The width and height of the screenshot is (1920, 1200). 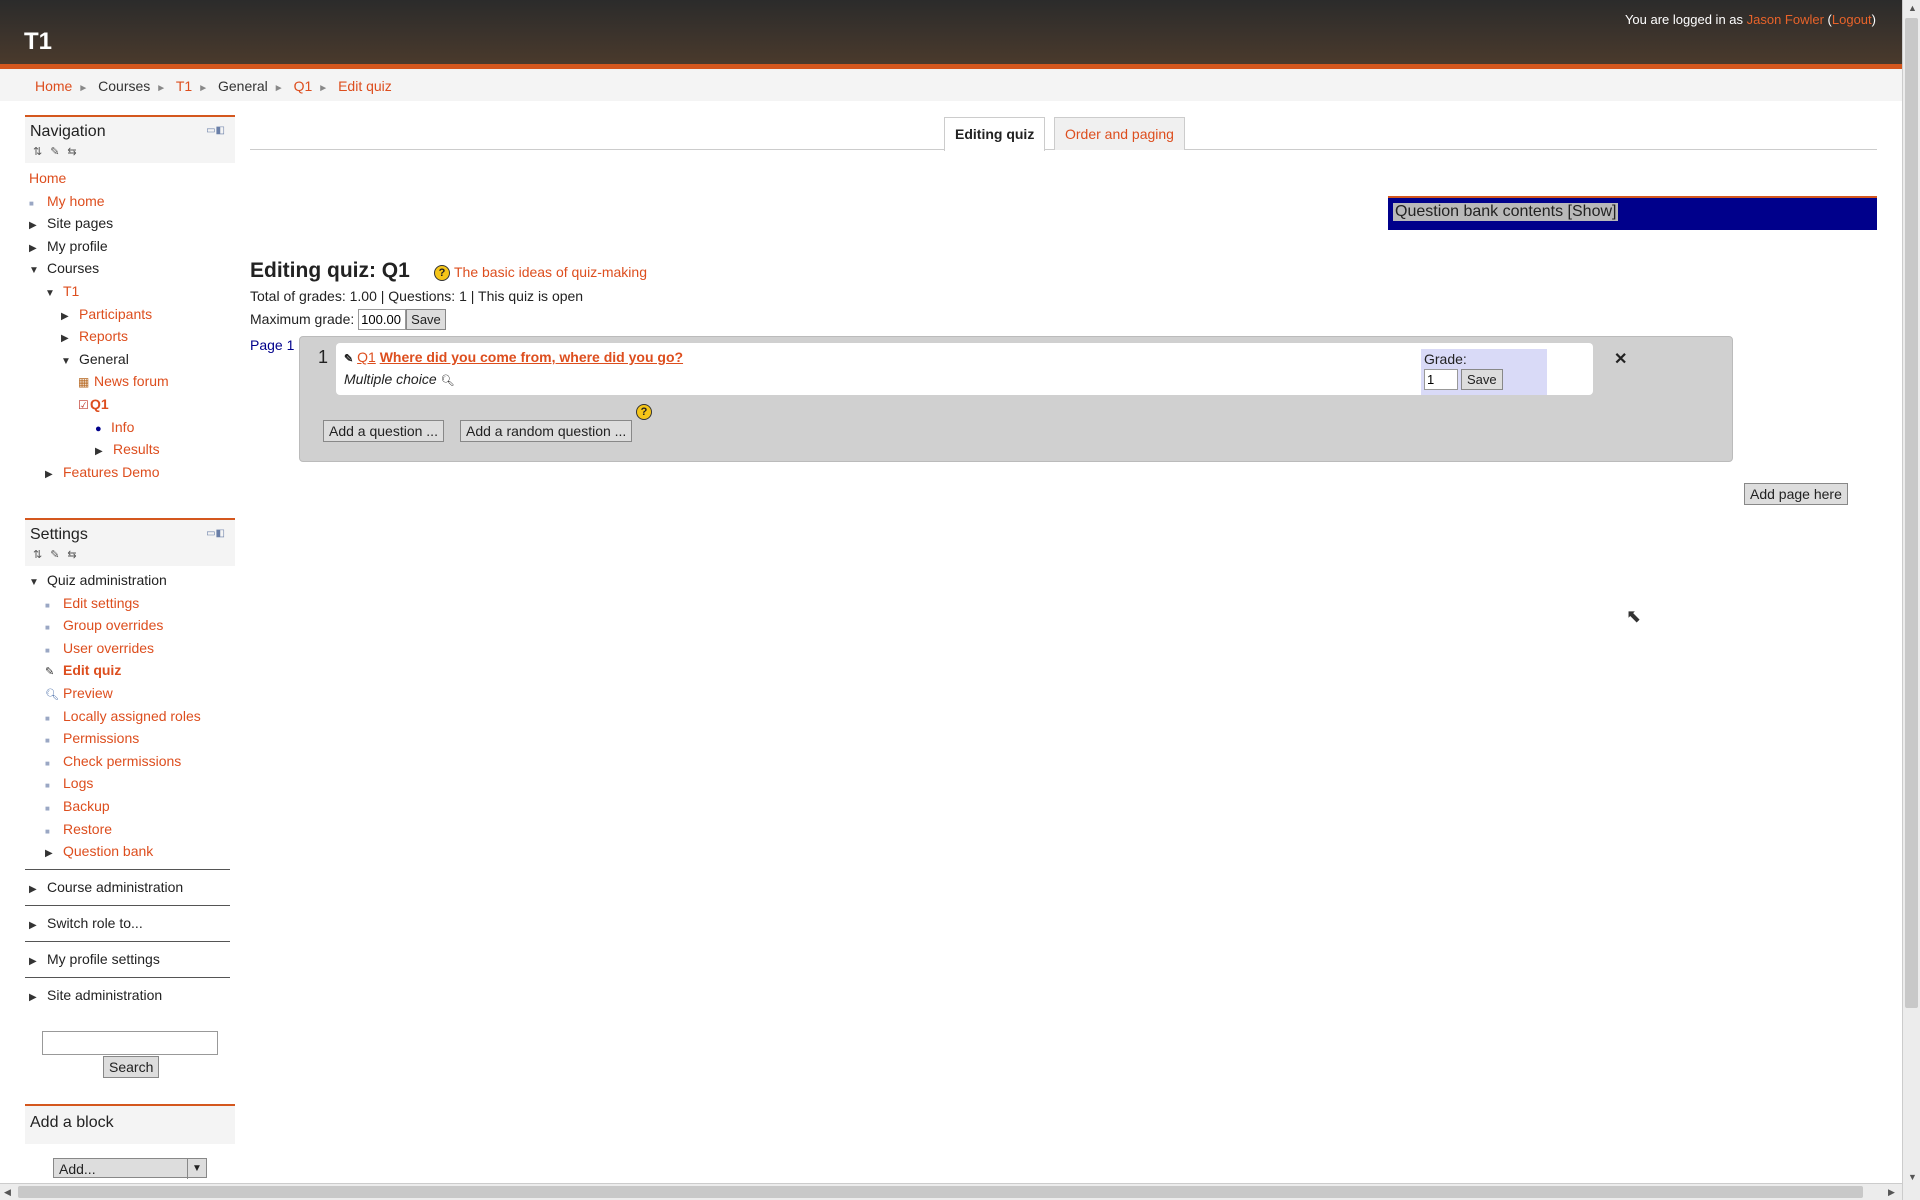 I want to click on nav-item-info: ● Info, so click(x=130, y=427).